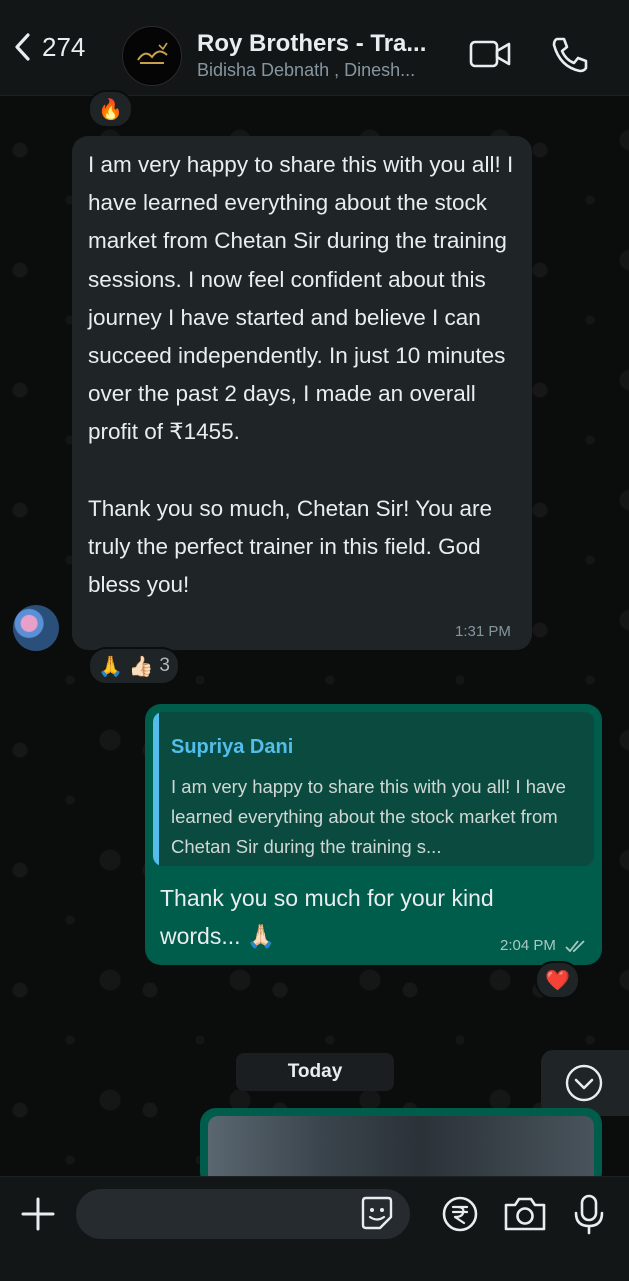 Image resolution: width=629 pixels, height=1281 pixels. I want to click on camera-icon, so click(525, 1214).